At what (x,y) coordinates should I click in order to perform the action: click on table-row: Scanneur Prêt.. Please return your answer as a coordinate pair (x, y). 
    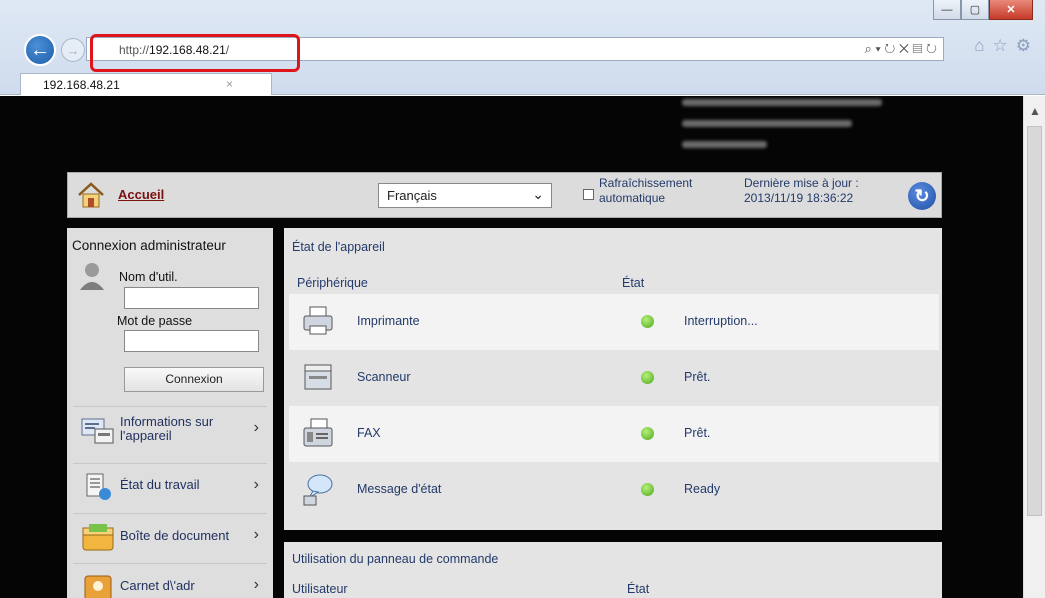
    Looking at the image, I should click on (614, 378).